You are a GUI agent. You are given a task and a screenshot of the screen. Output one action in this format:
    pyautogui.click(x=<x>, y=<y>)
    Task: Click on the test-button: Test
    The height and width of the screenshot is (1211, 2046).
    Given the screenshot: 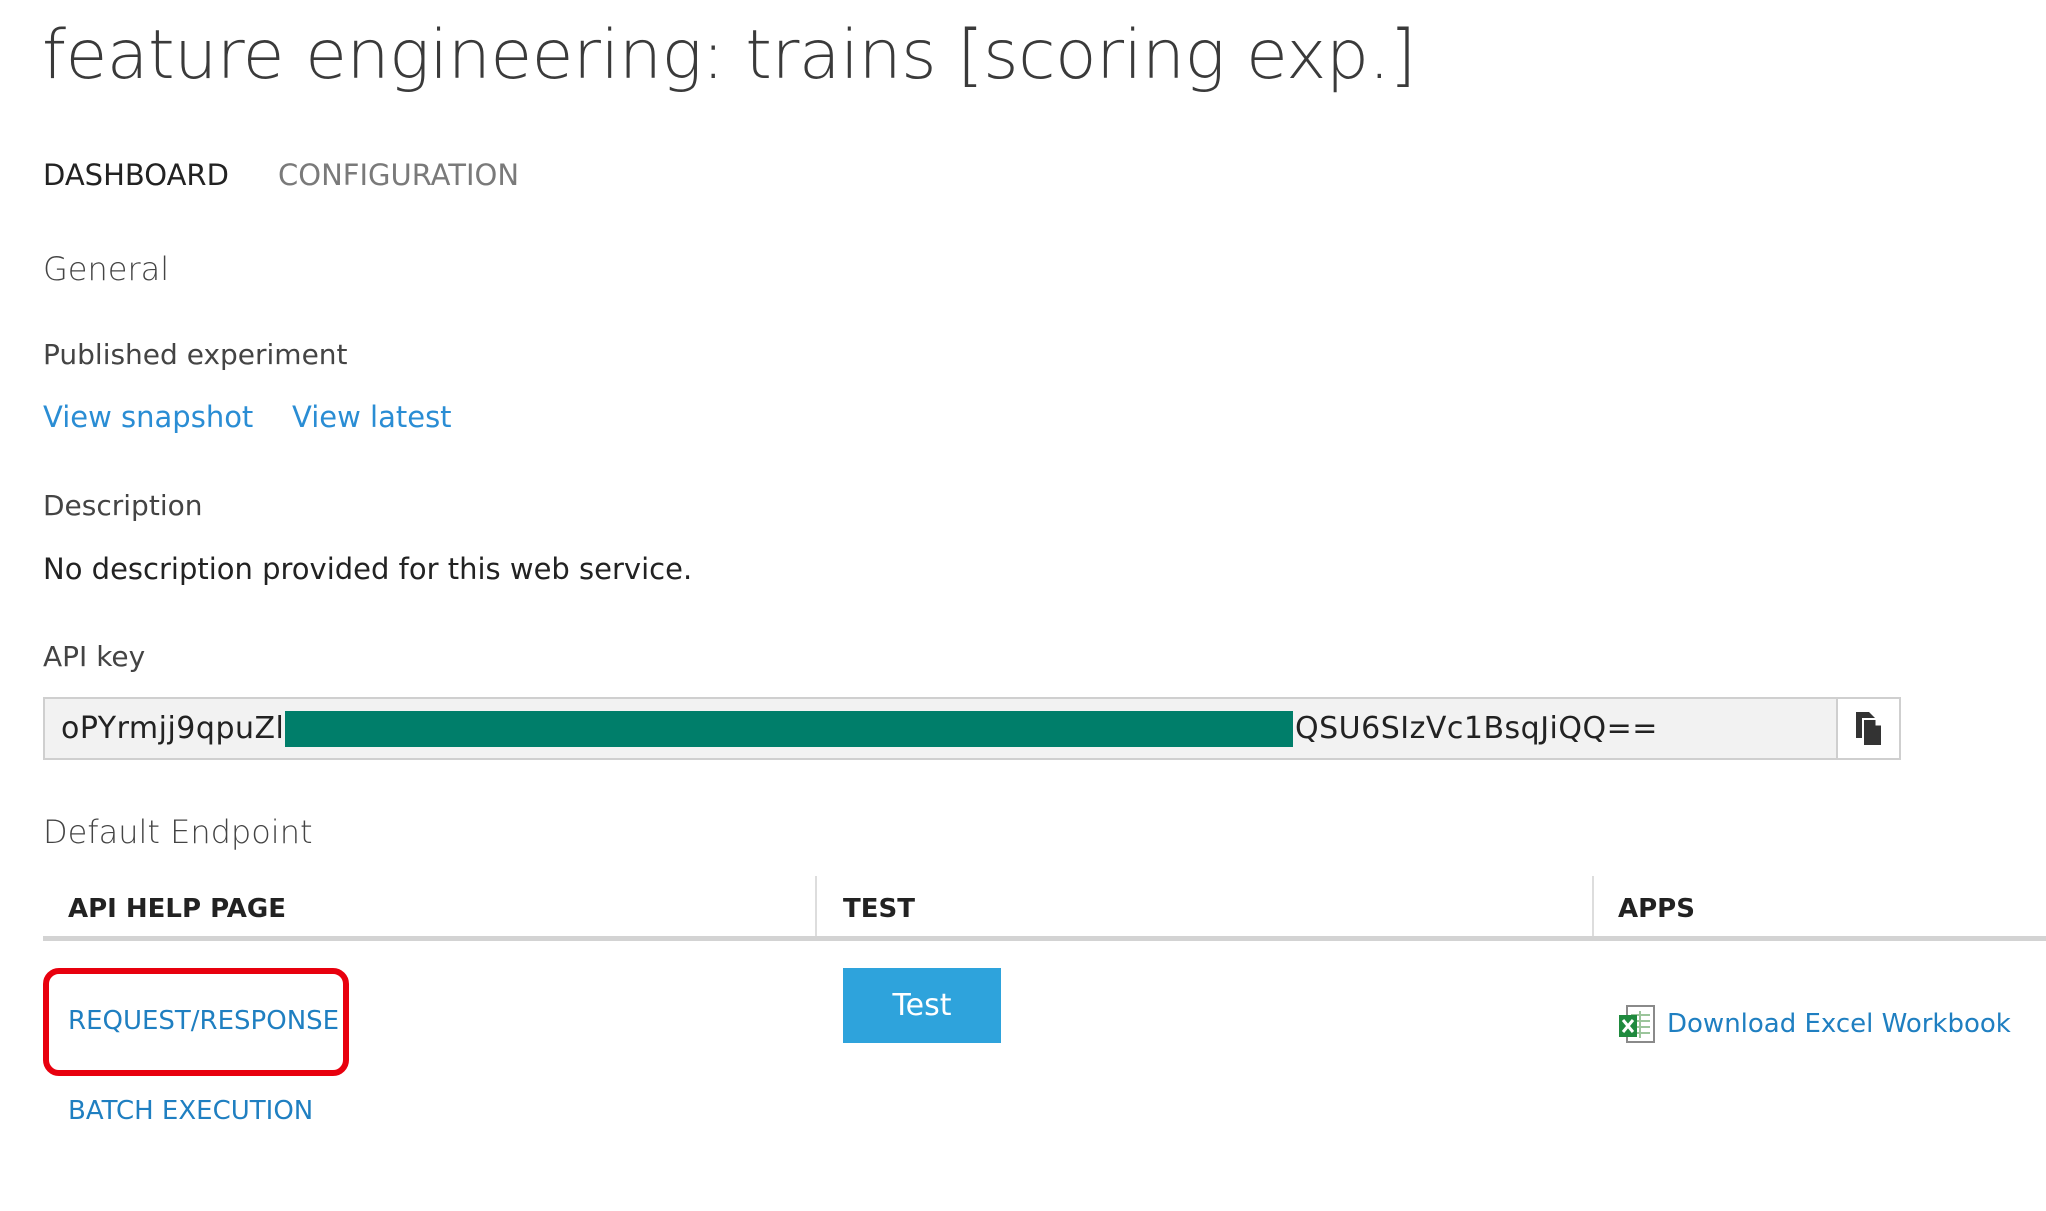 What is the action you would take?
    pyautogui.click(x=922, y=1005)
    